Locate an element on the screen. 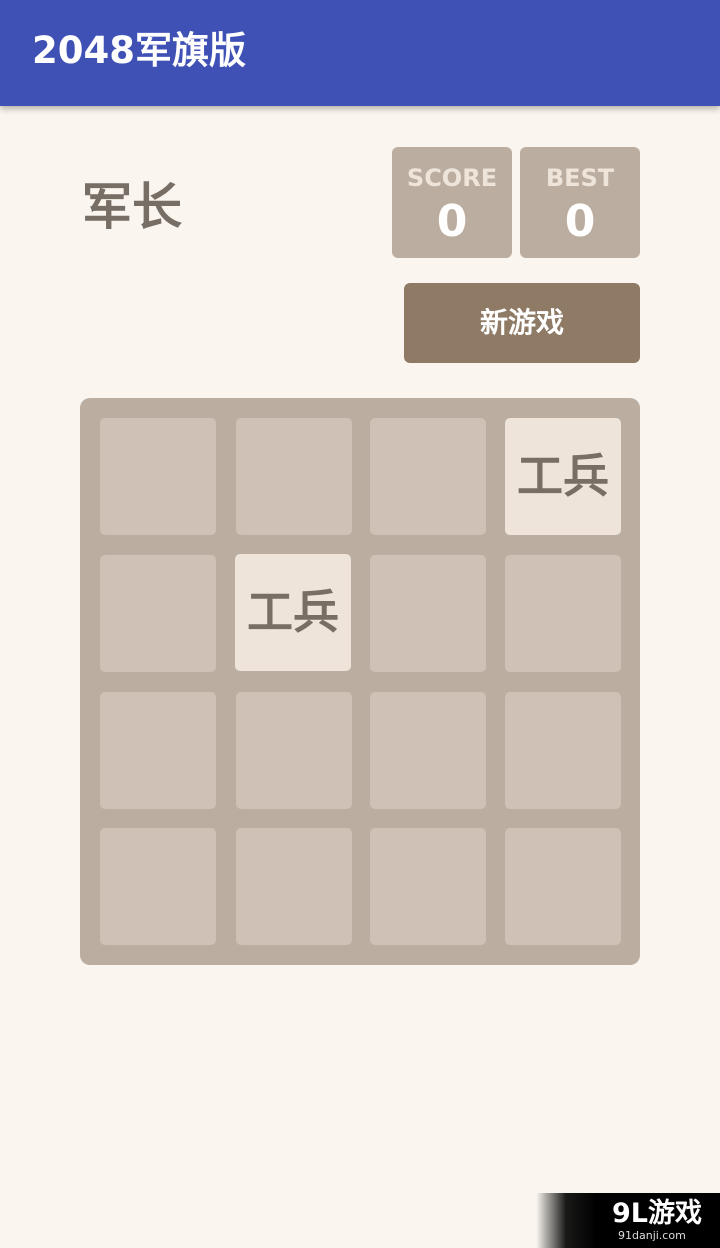  best-label: BEST is located at coordinates (580, 178).